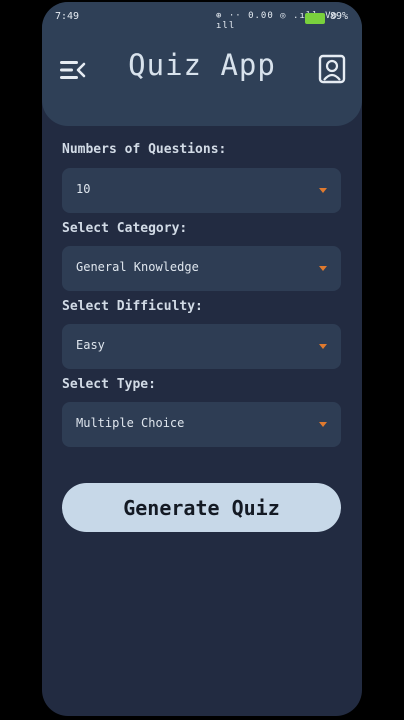 This screenshot has width=404, height=720. I want to click on generate-quiz-button: Generate Quiz, so click(201, 507).